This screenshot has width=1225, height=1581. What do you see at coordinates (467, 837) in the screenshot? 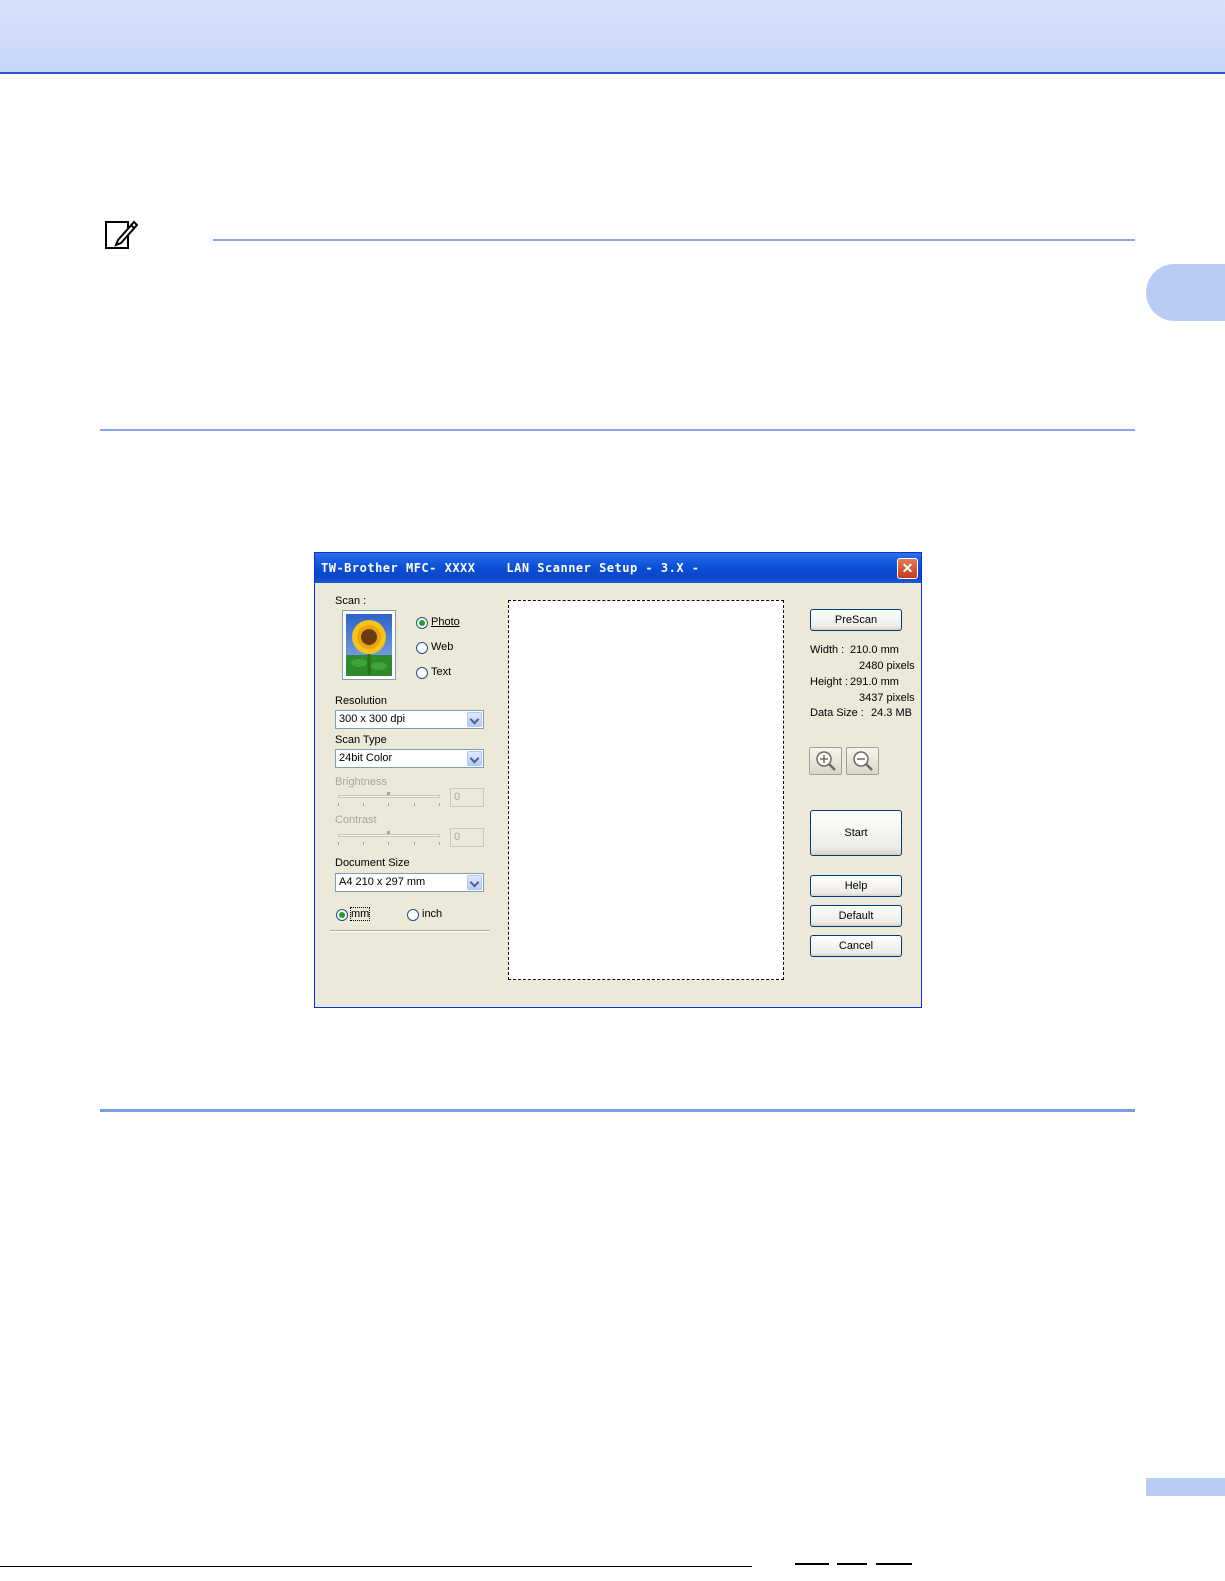
I see `contrast-value-field: 0` at bounding box center [467, 837].